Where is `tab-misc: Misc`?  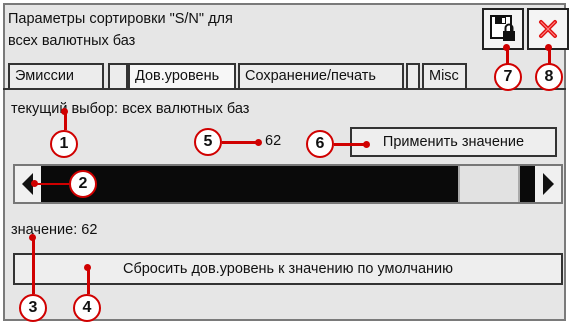
tab-misc: Misc is located at coordinates (444, 76).